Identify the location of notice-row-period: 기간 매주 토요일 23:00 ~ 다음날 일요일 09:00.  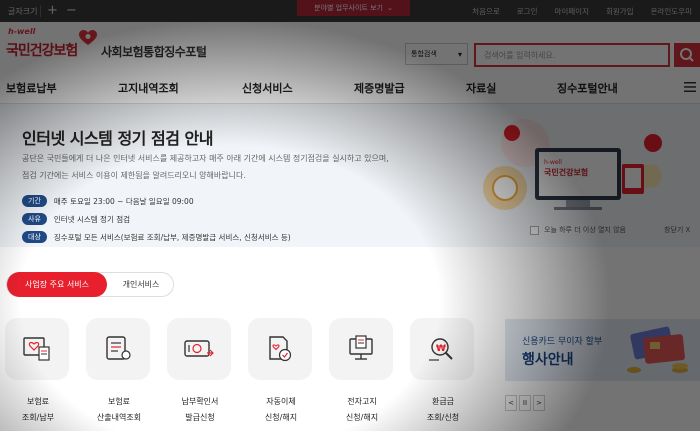
(108, 201).